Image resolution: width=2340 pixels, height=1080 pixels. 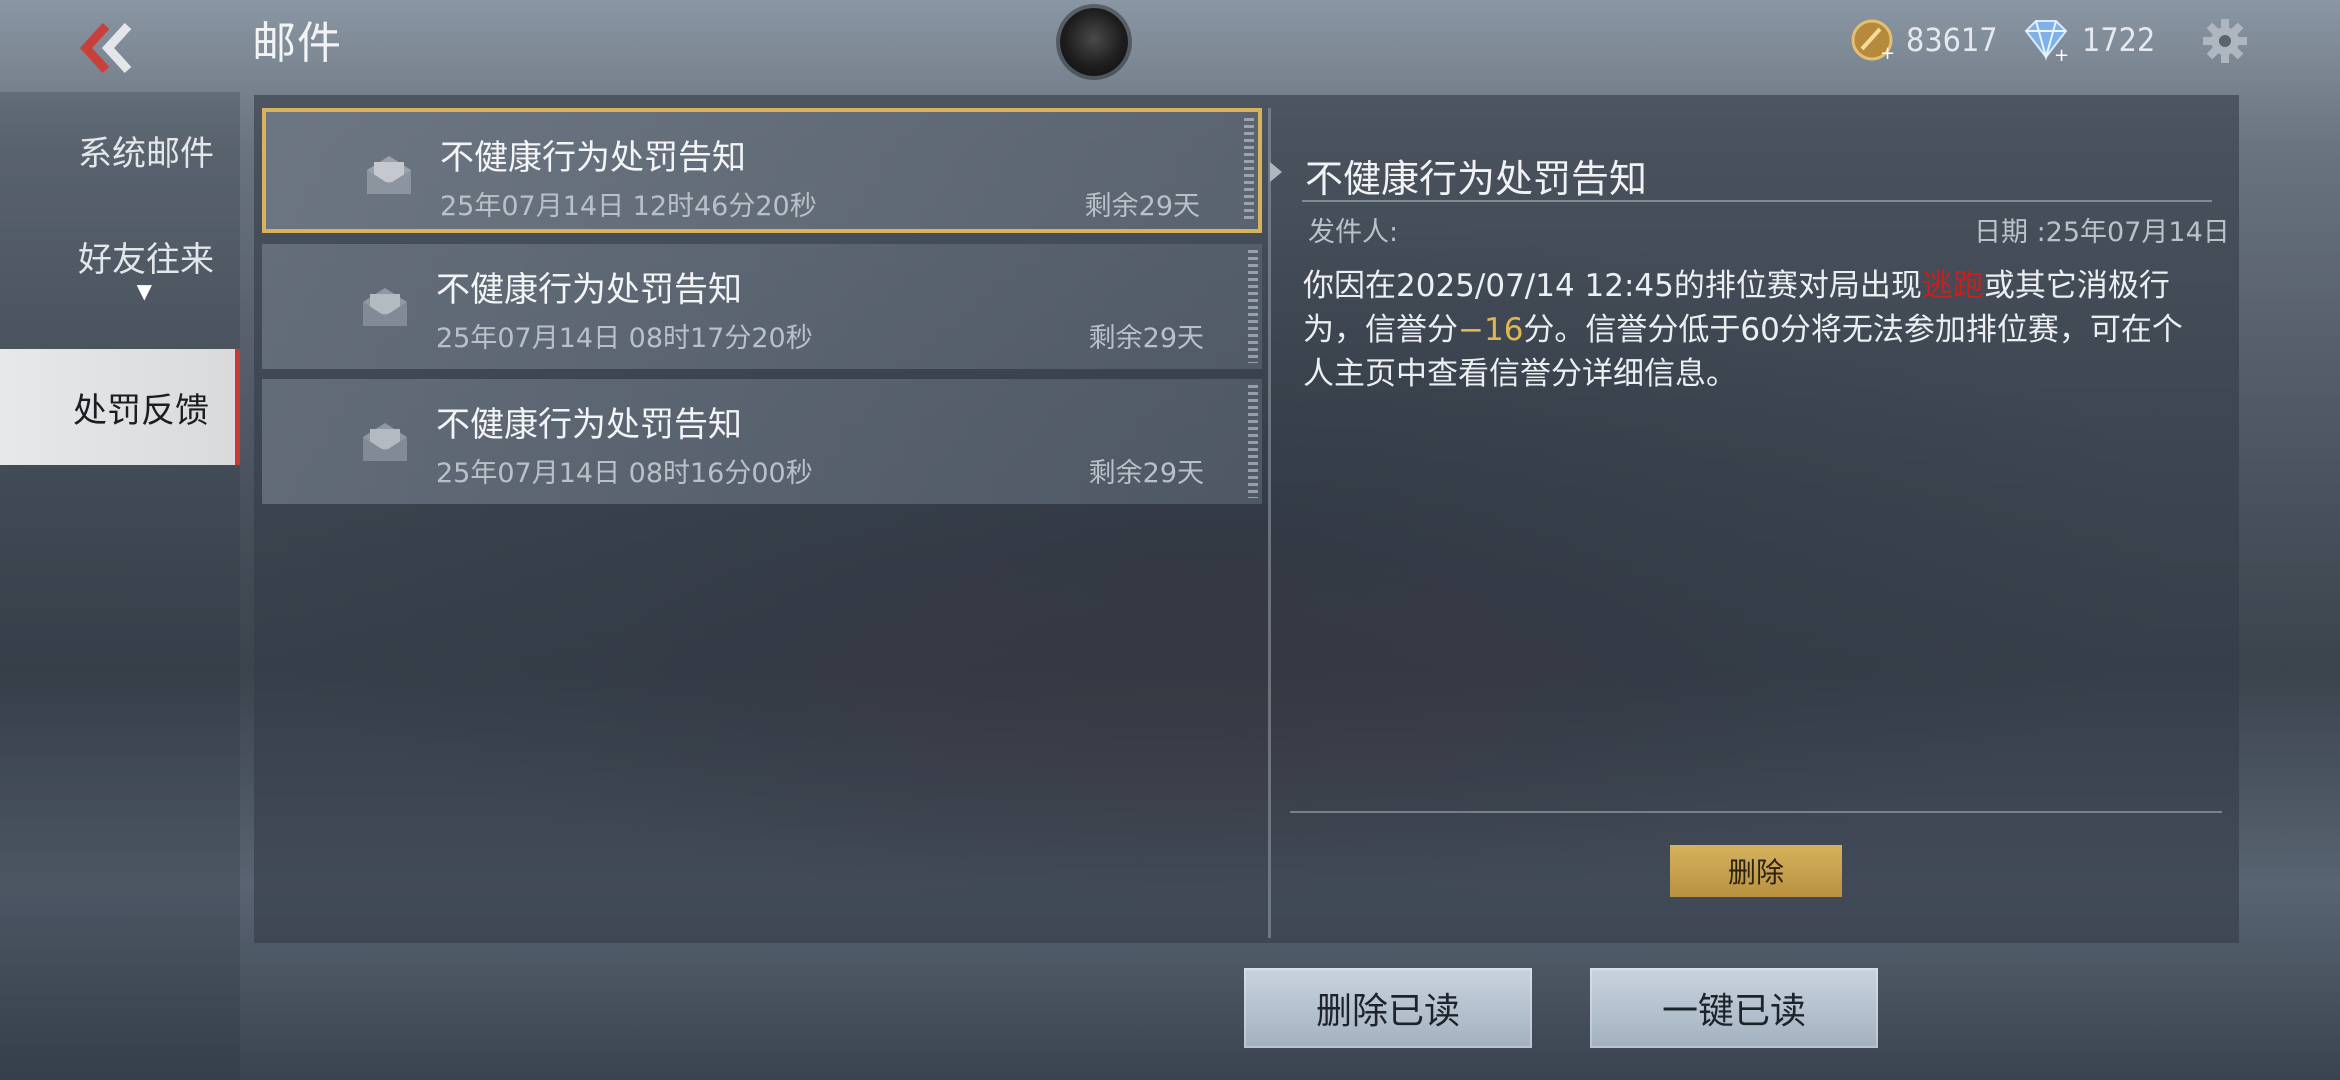 I want to click on delete-read-button: 删除已读, so click(x=1388, y=1008).